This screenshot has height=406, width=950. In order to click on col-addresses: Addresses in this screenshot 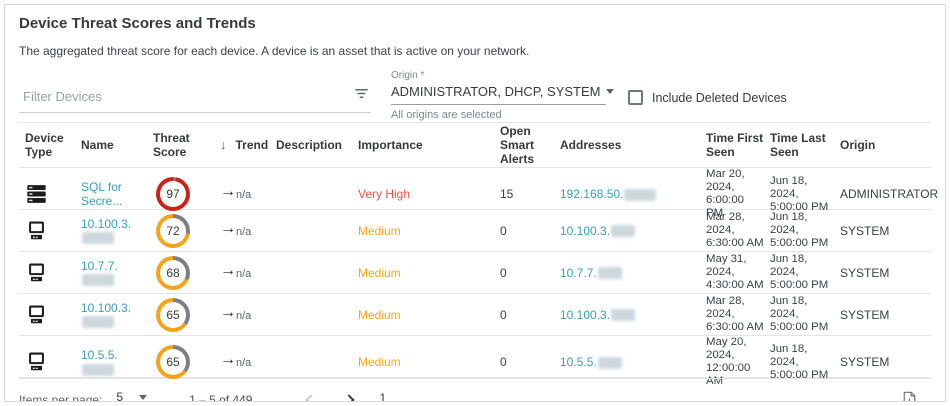, I will do `click(633, 145)`.